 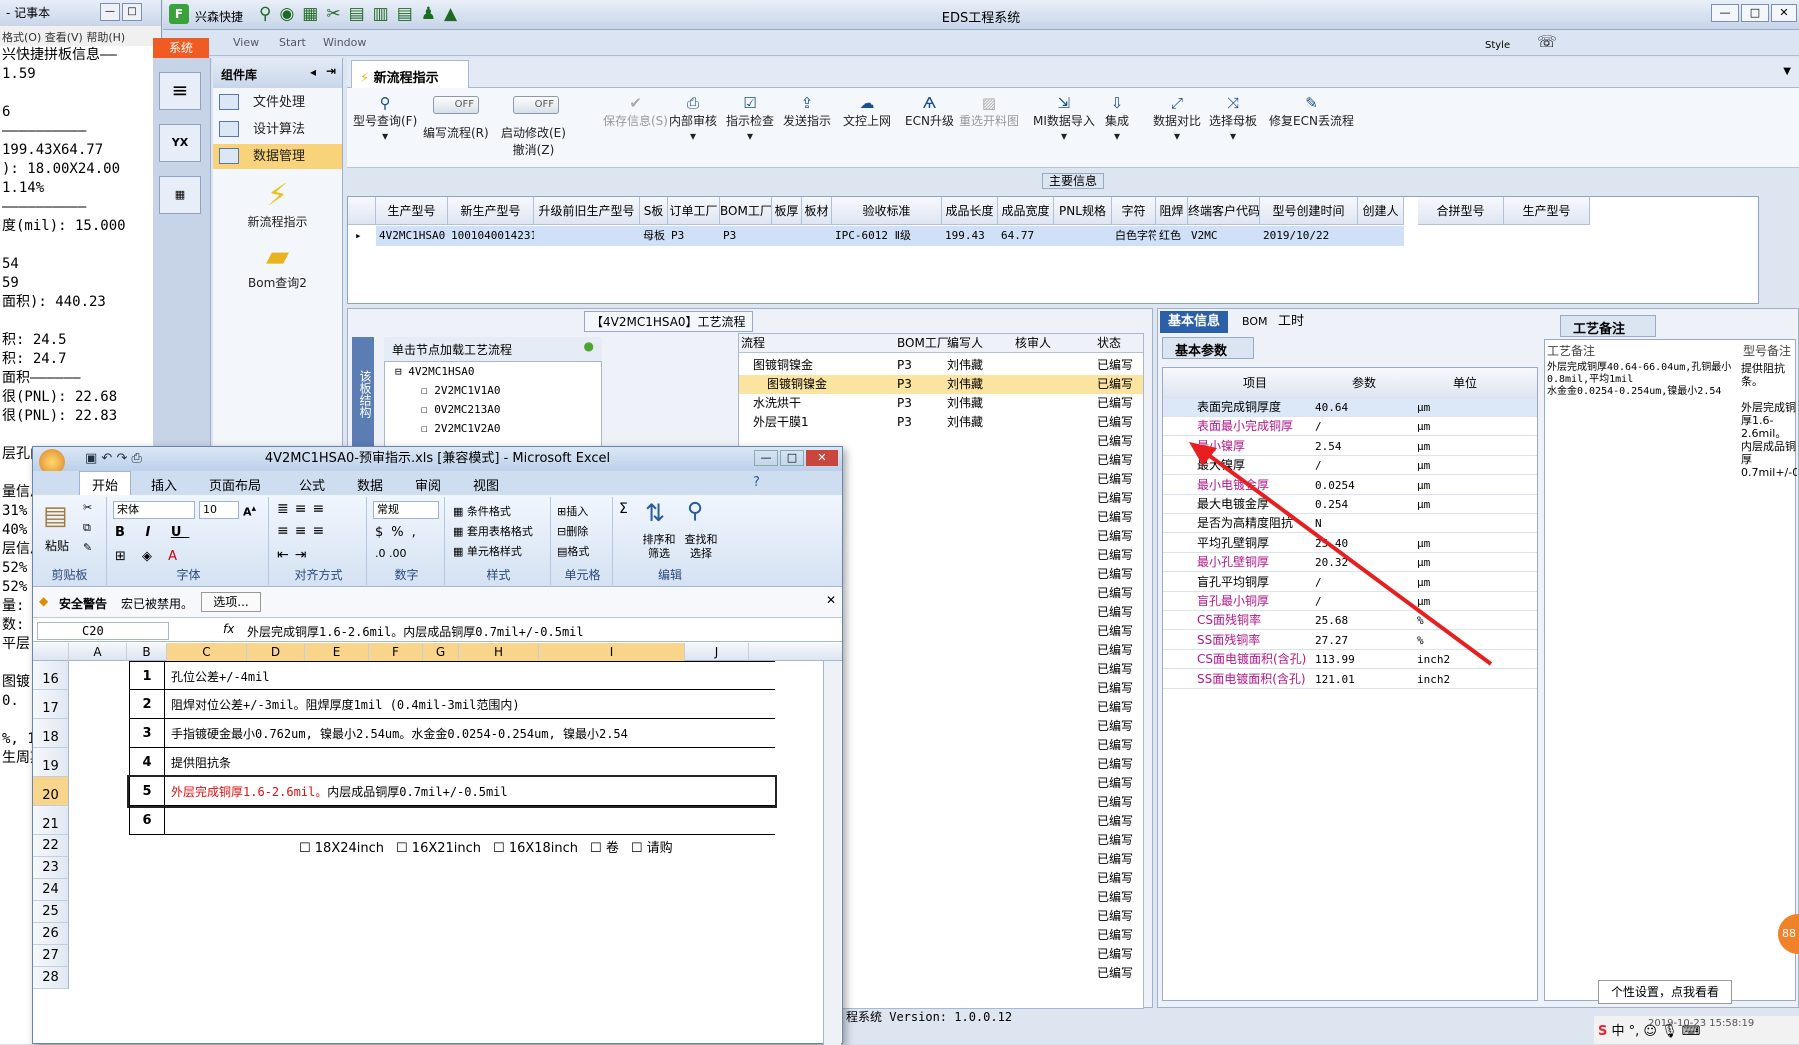 I want to click on grid-cell: 红色, so click(x=1172, y=236).